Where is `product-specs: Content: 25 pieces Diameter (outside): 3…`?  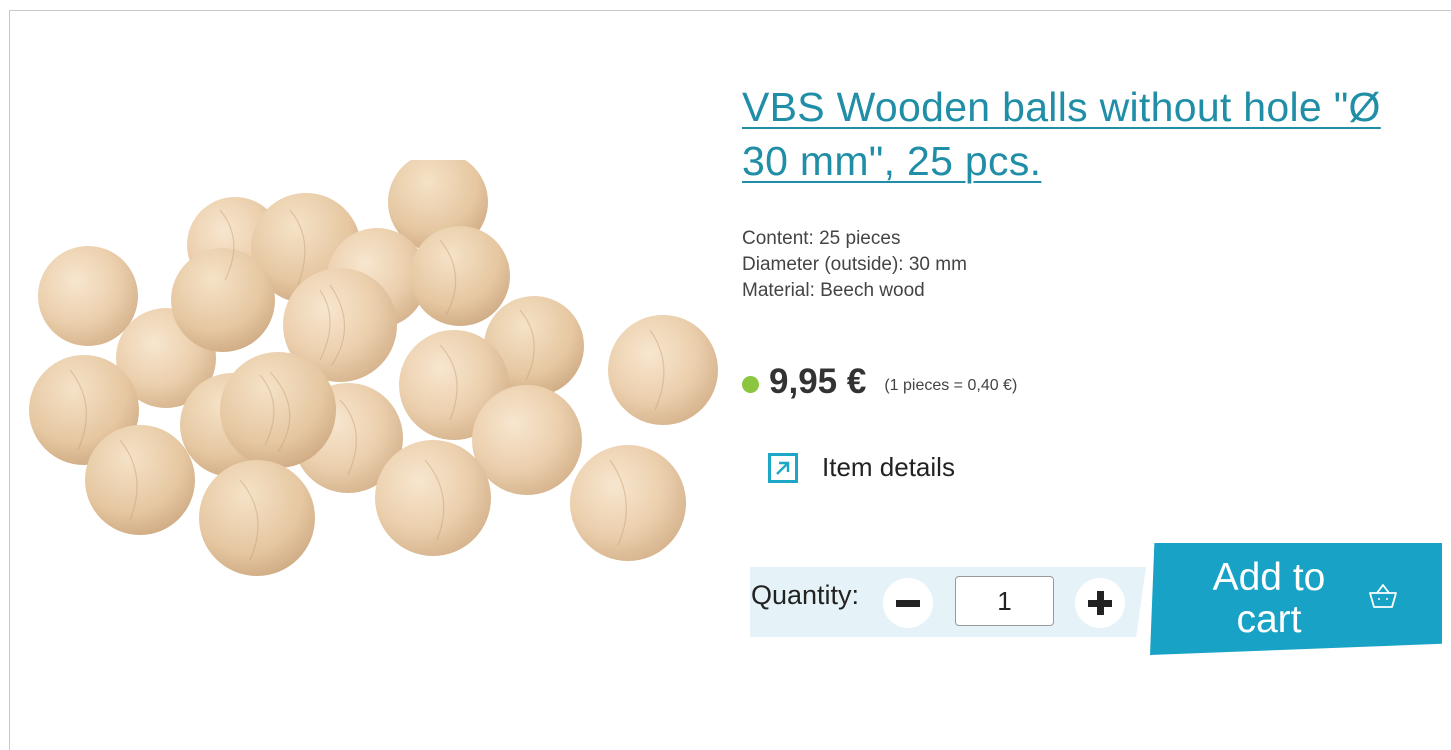 product-specs: Content: 25 pieces Diameter (outside): 3… is located at coordinates (854, 265).